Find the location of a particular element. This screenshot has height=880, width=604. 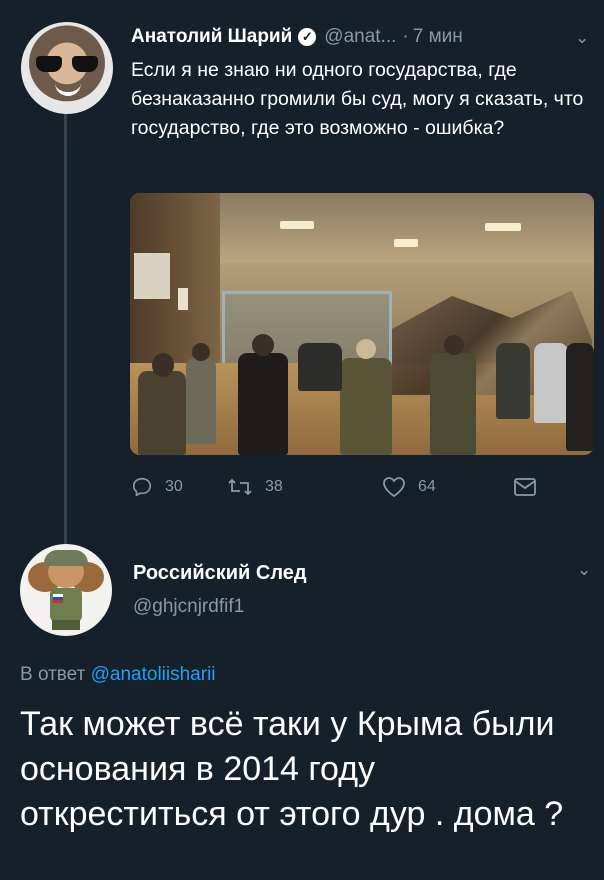

thread-connector-line is located at coordinates (65, 332).